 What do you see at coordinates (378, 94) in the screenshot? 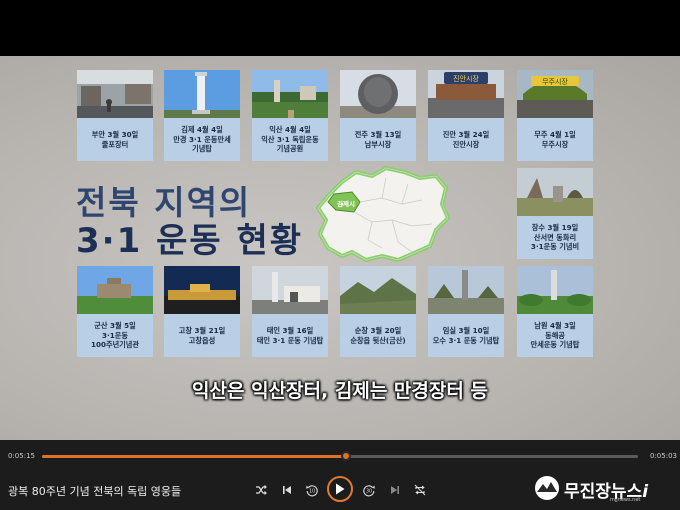
I see `photo-monument-stone` at bounding box center [378, 94].